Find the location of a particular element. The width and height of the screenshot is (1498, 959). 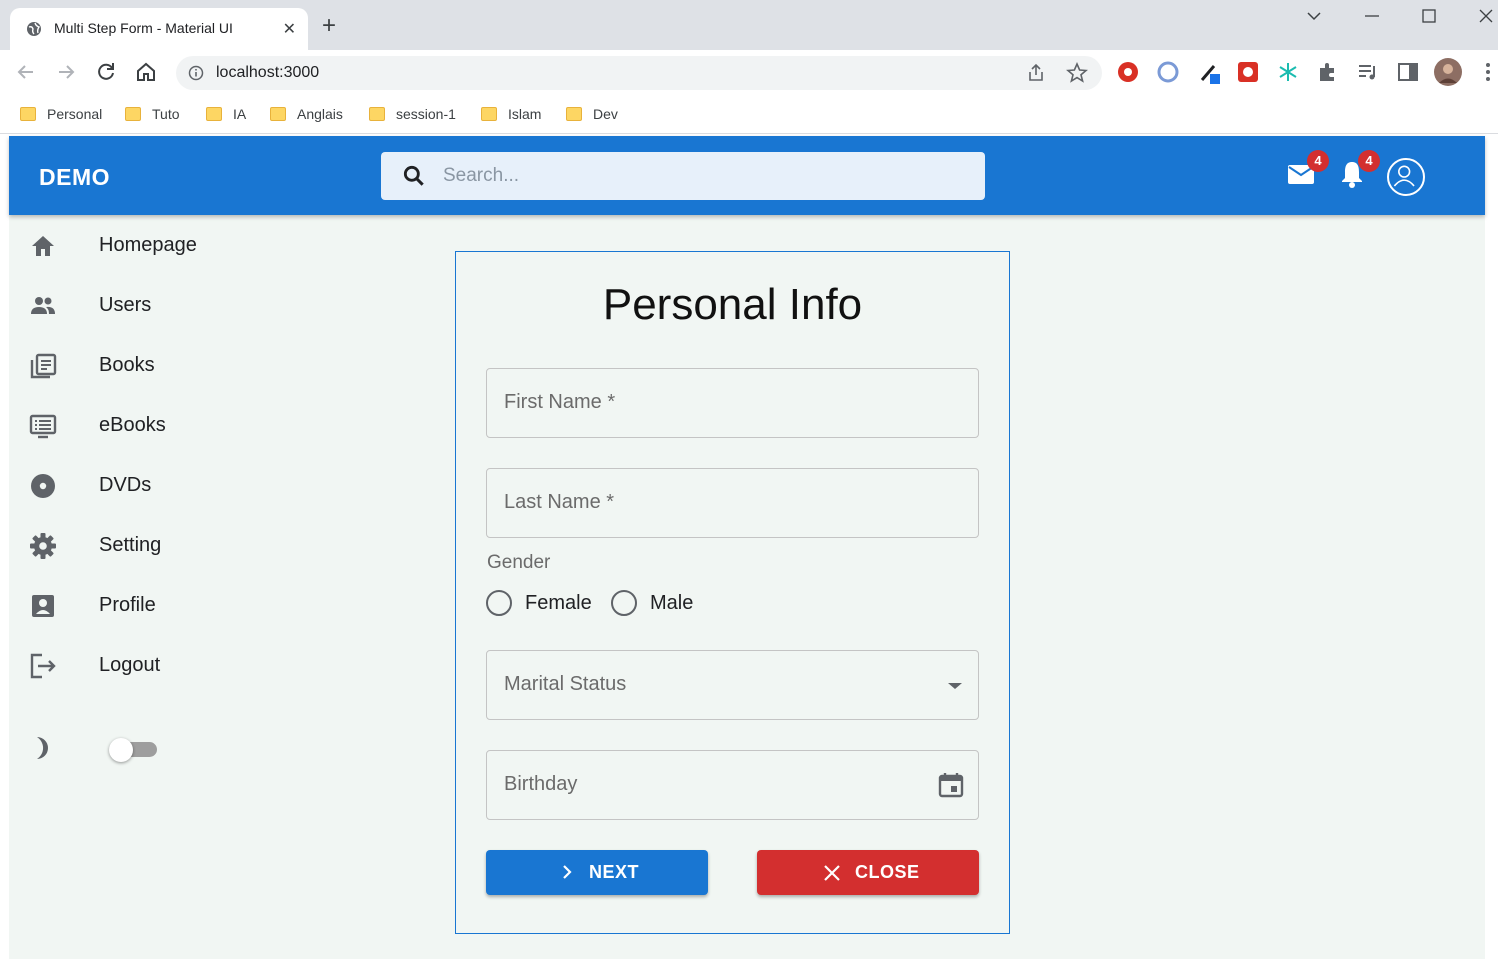

moon-icon is located at coordinates (42, 748).